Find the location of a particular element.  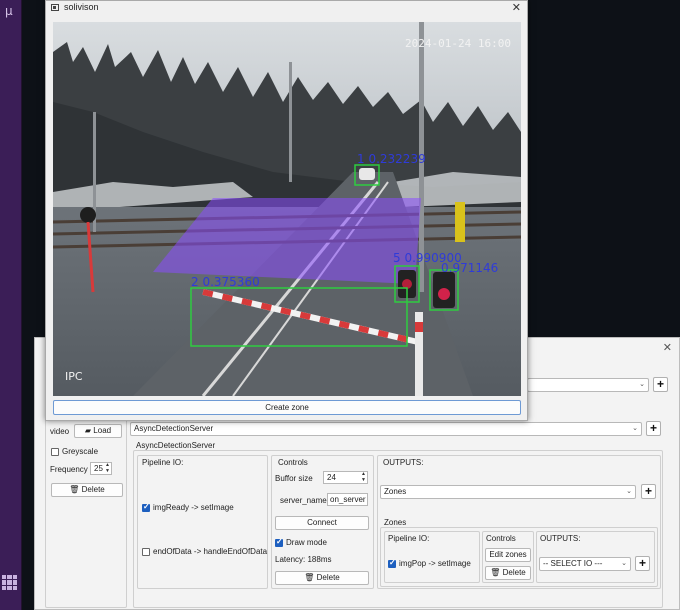

zones-controls-label: Controls is located at coordinates (501, 538).